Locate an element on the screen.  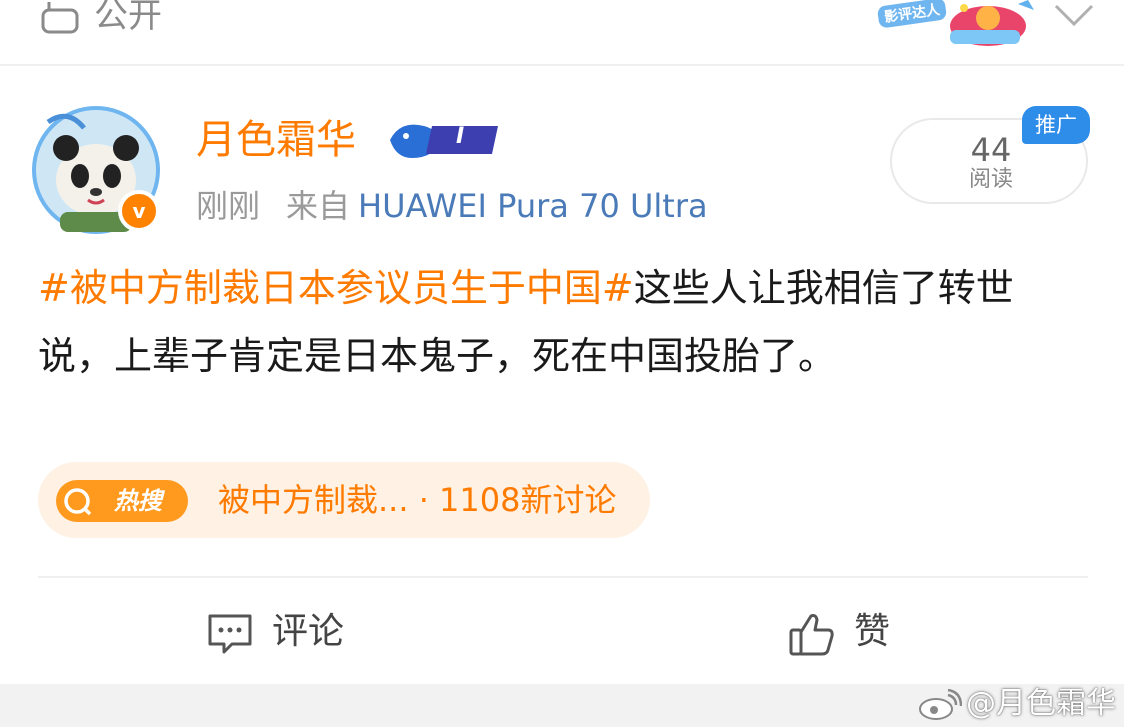
watermark: @月色霜华 is located at coordinates (1017, 704).